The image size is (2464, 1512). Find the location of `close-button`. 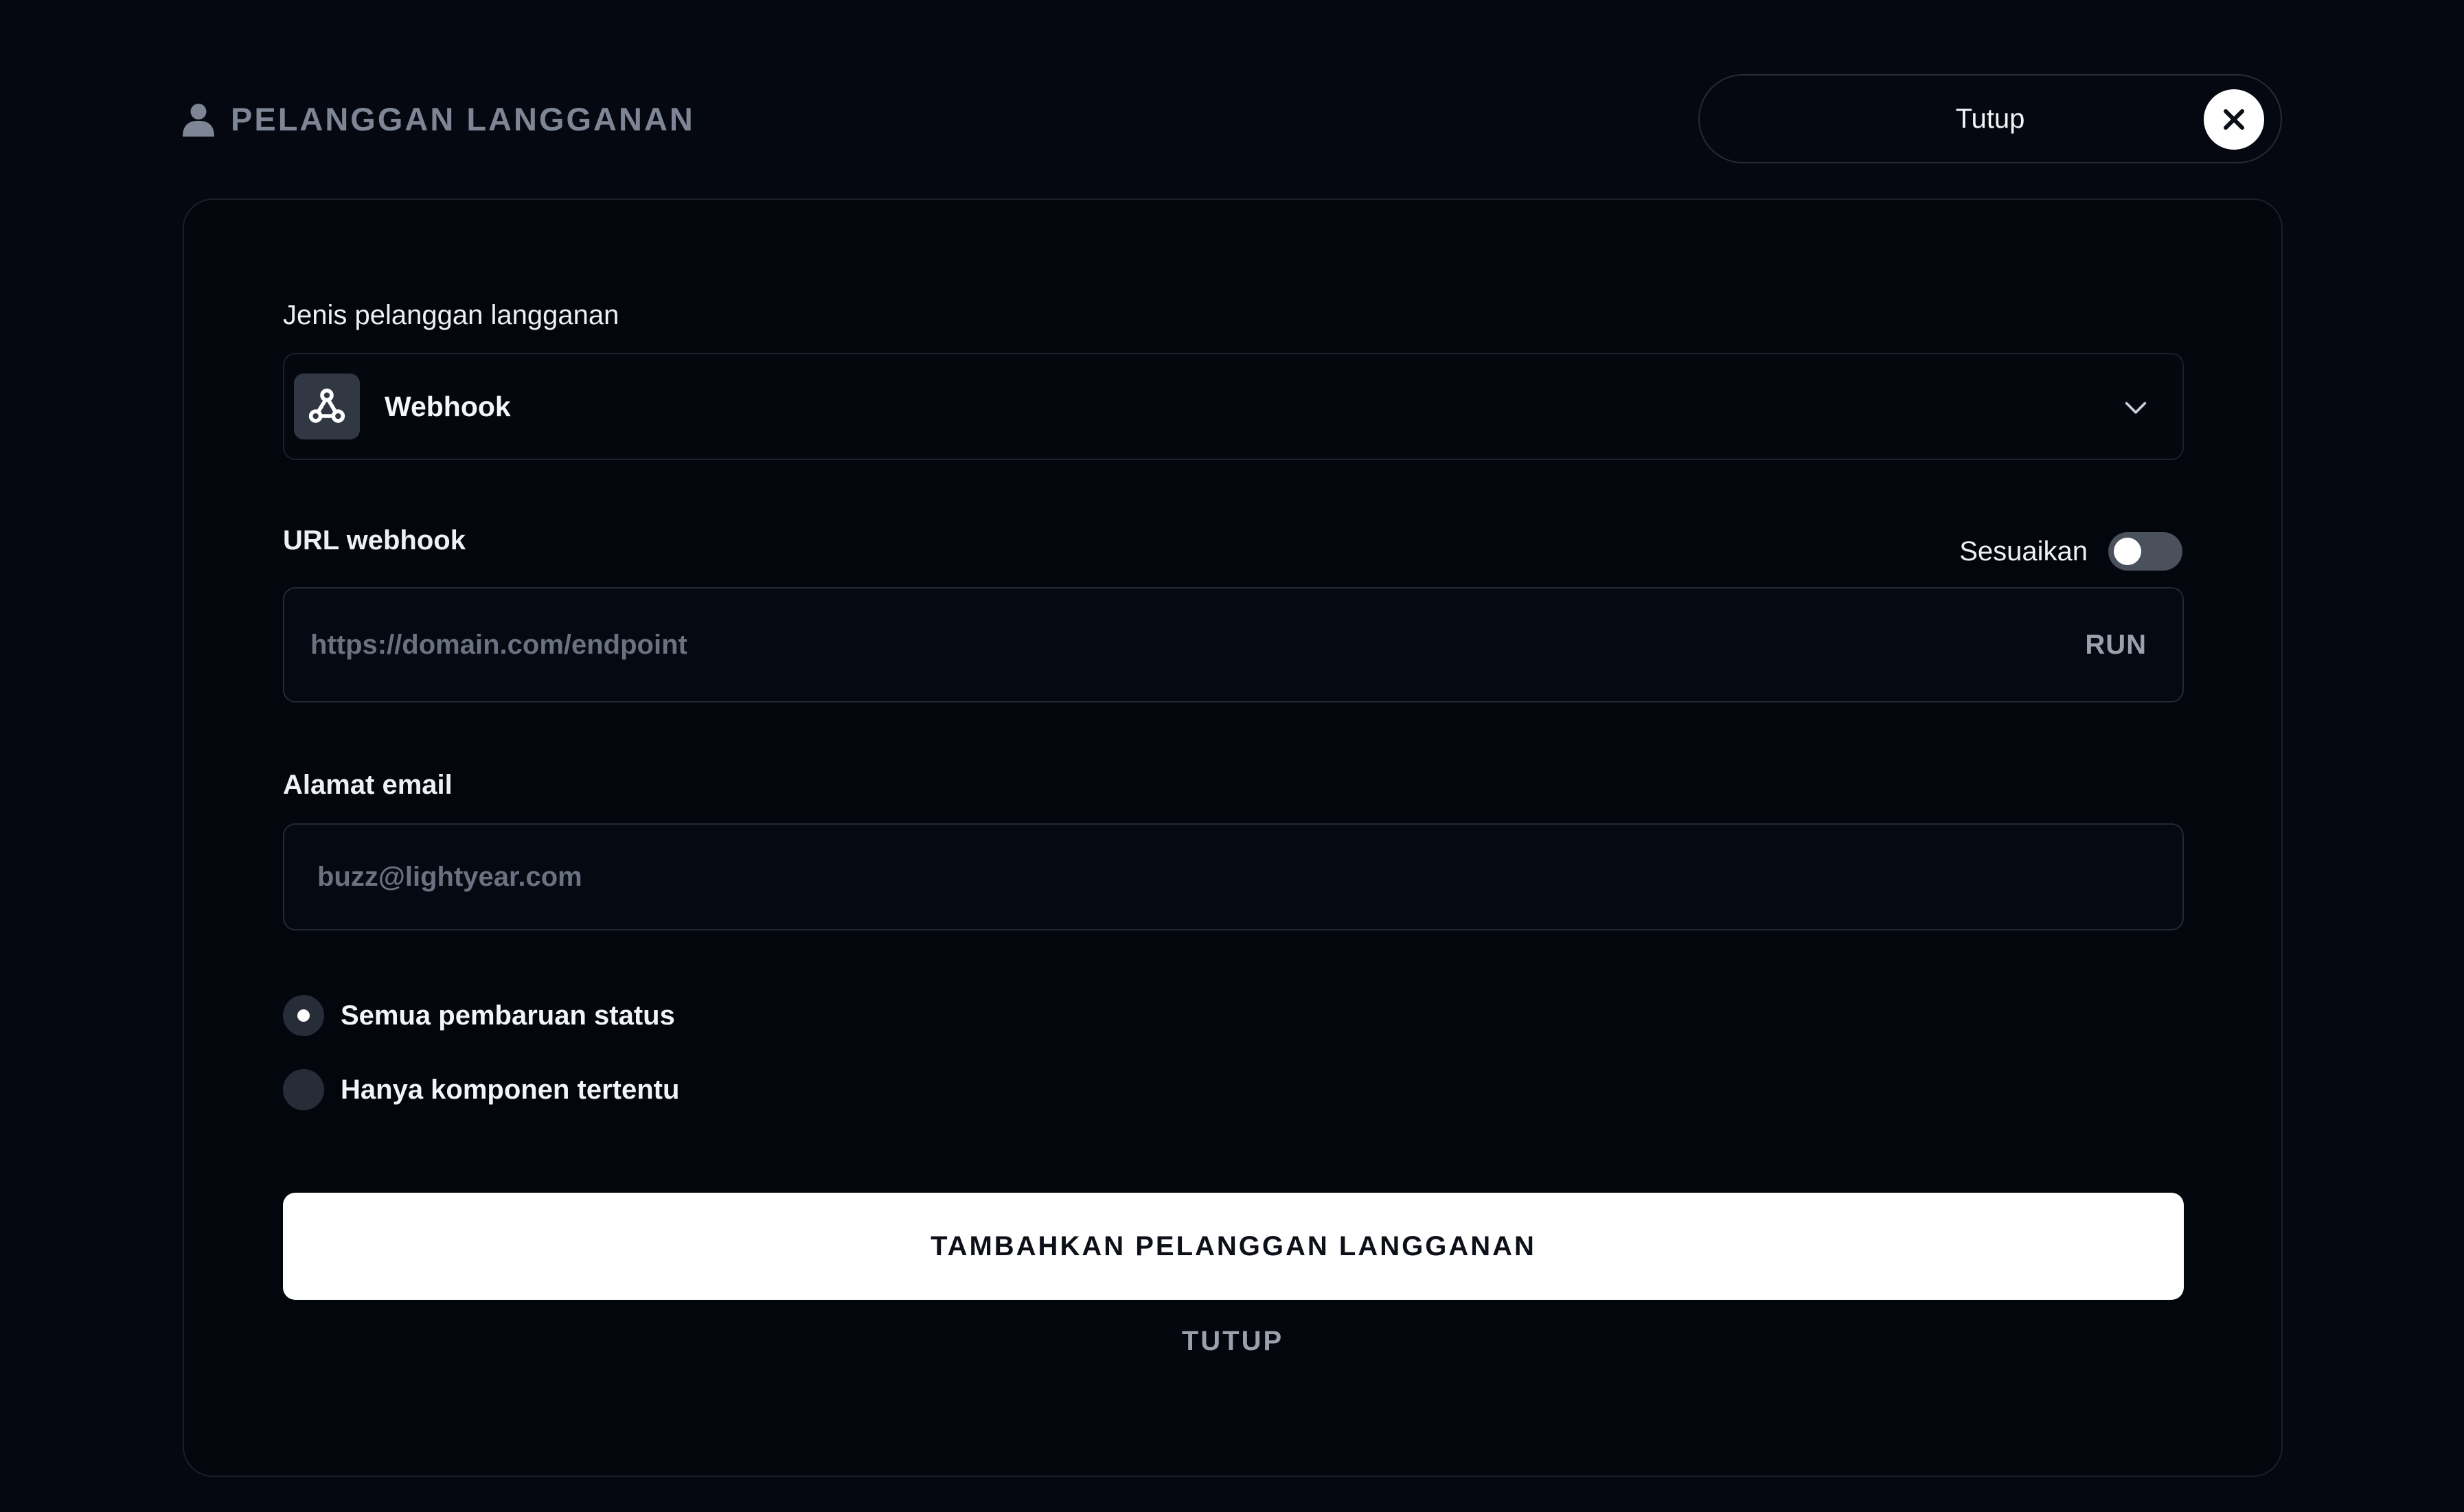

close-button is located at coordinates (2234, 119).